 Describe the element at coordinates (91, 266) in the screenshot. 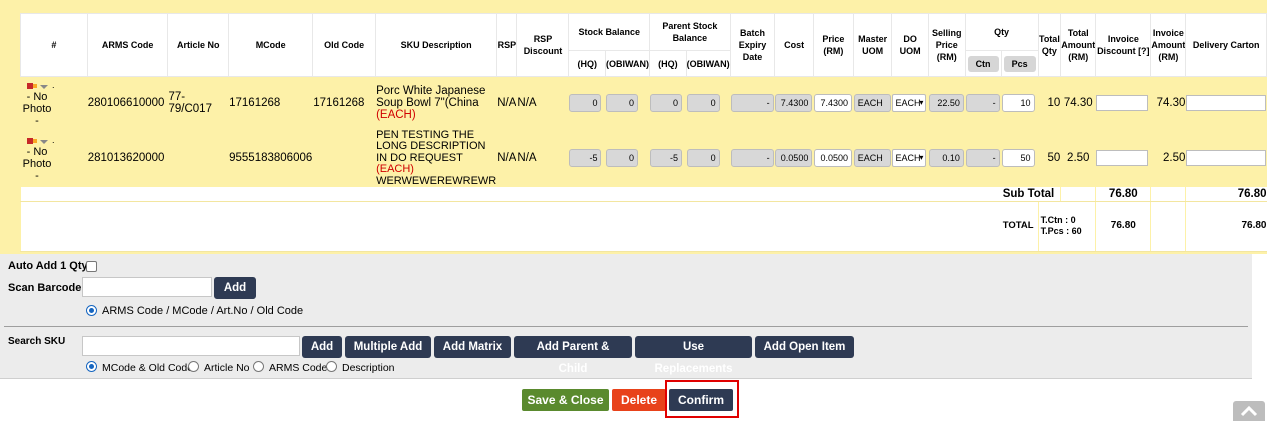

I see `auto-add-checkbox` at that location.